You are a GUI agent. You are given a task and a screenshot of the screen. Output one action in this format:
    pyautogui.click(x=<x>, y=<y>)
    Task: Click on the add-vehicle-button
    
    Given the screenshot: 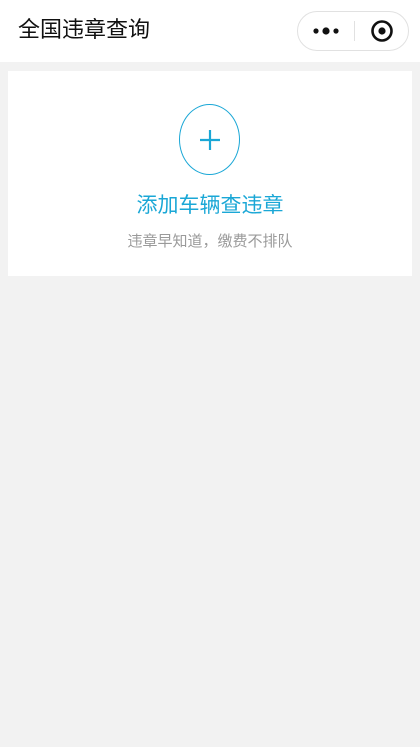 What is the action you would take?
    pyautogui.click(x=209, y=139)
    